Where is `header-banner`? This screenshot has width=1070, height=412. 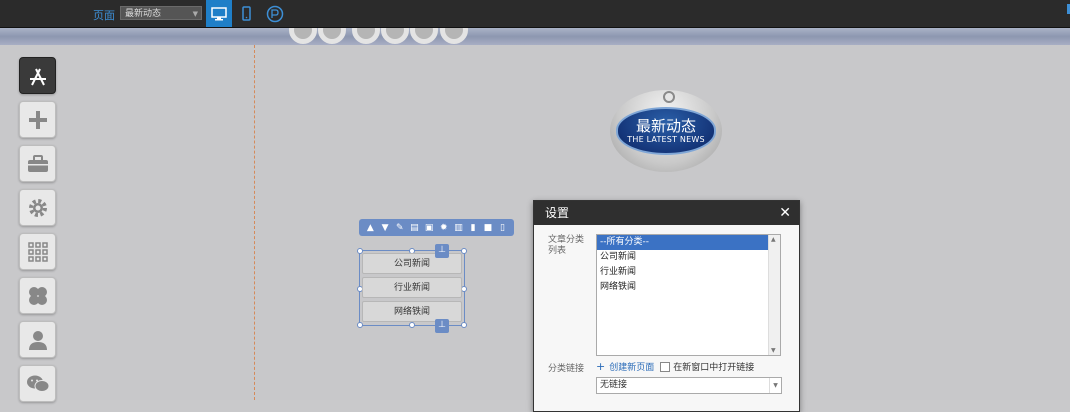
header-banner is located at coordinates (535, 36).